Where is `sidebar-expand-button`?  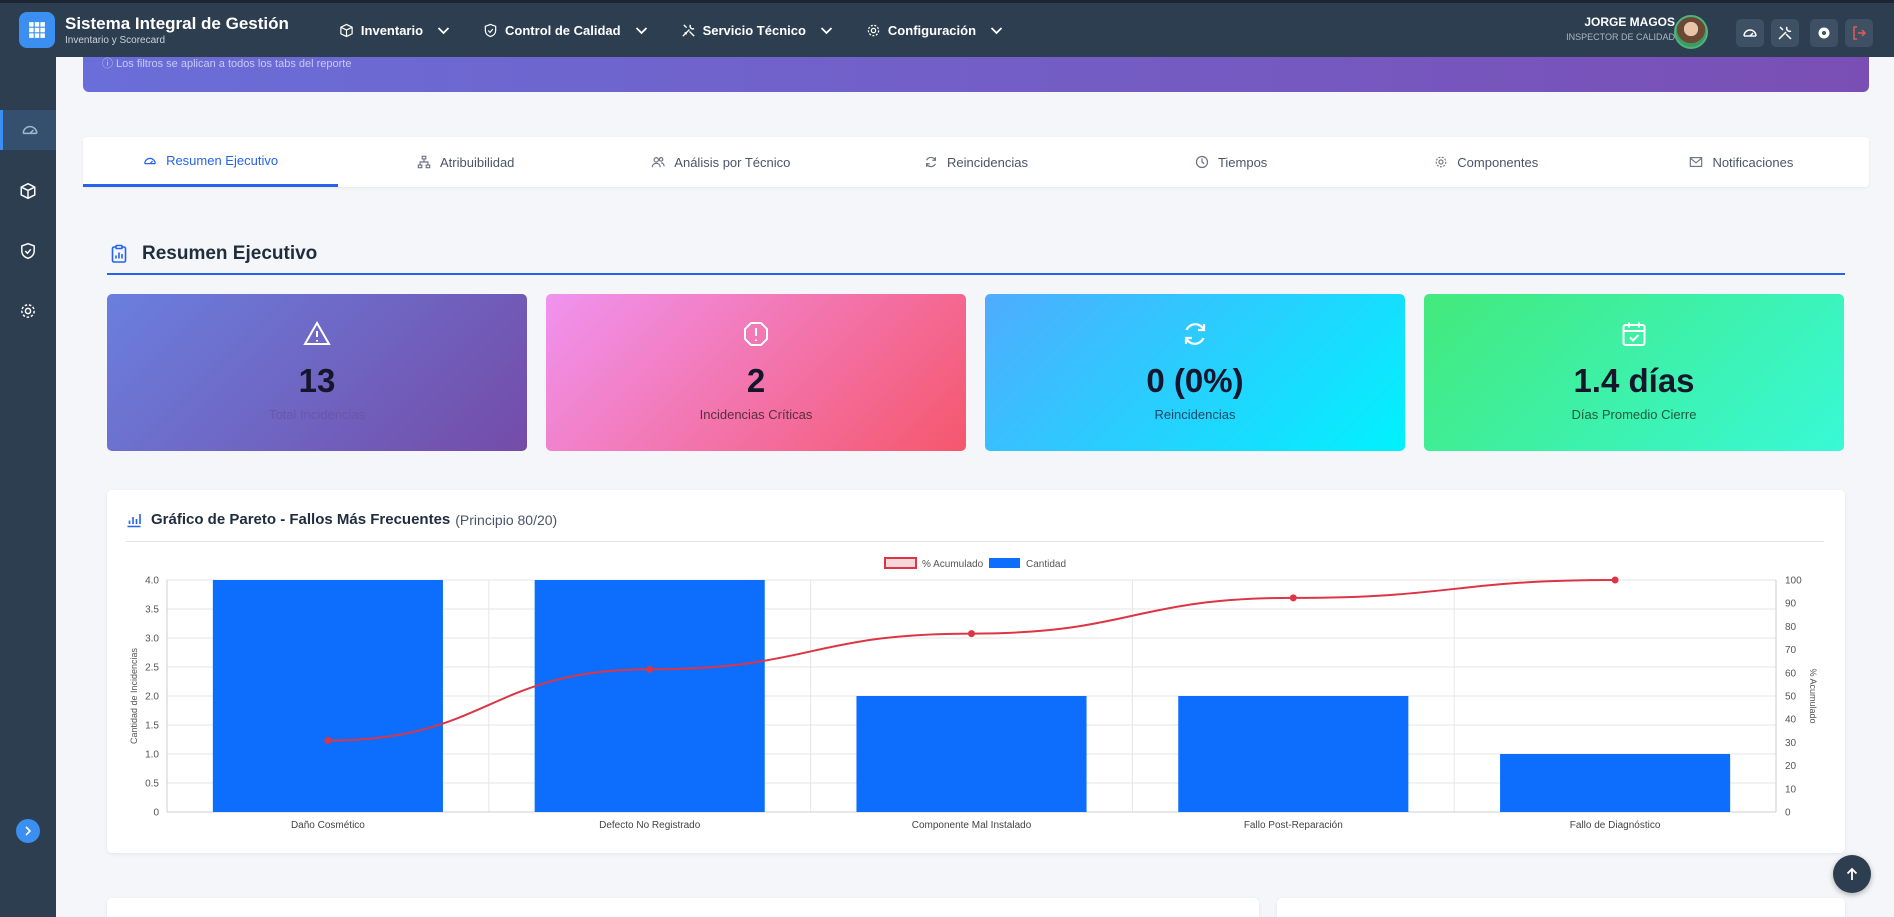
sidebar-expand-button is located at coordinates (28, 831).